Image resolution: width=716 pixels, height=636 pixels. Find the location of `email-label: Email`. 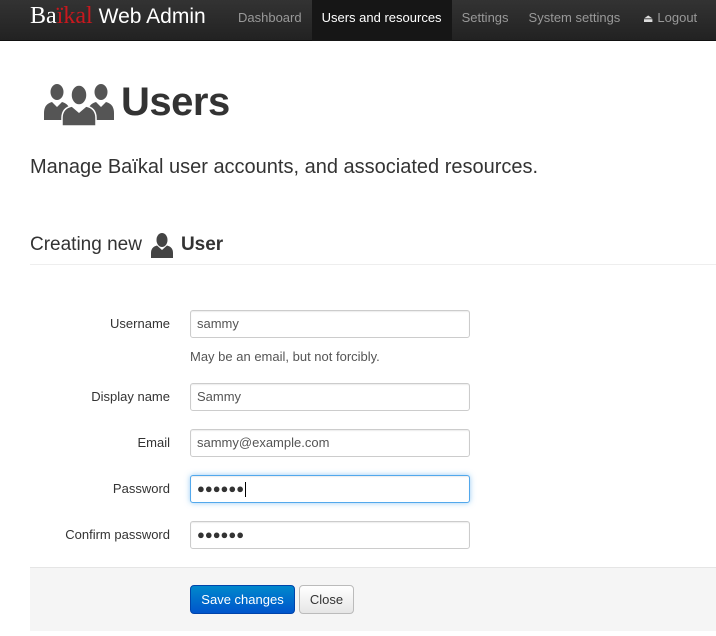

email-label: Email is located at coordinates (153, 442).